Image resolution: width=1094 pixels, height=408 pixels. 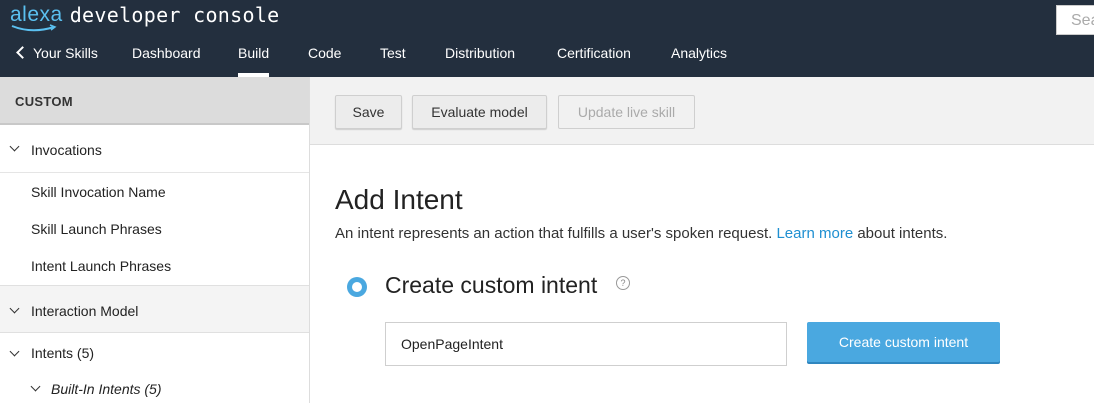 I want to click on sidebar-item-skill-launch-phrases: Skill Launch Phrases, so click(x=154, y=229).